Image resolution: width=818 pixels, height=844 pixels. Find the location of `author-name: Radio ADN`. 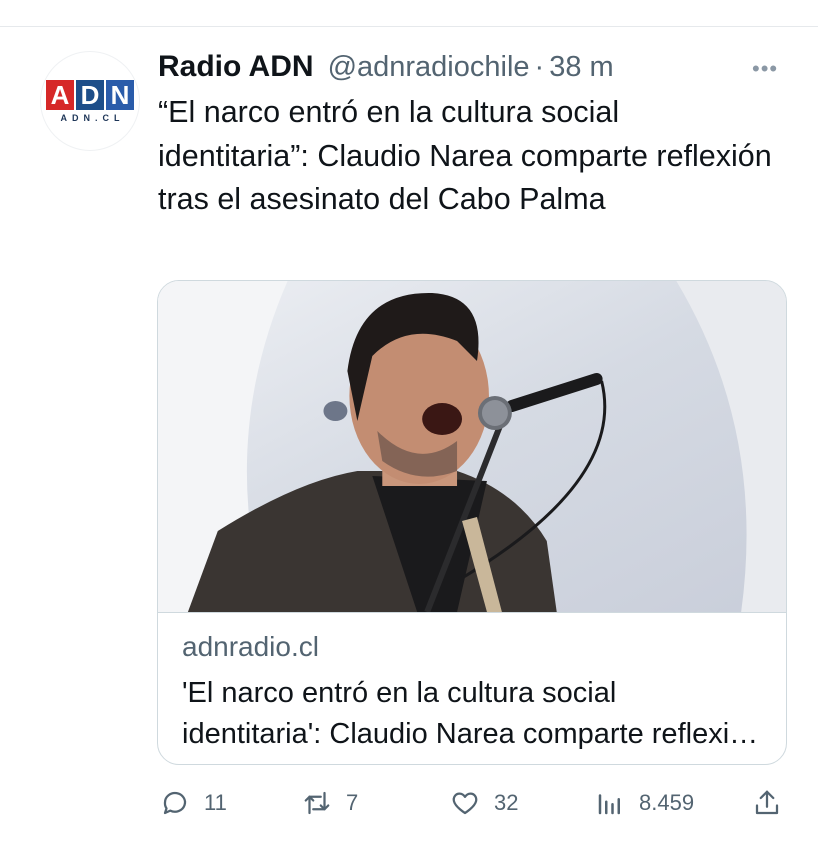

author-name: Radio ADN is located at coordinates (236, 67).